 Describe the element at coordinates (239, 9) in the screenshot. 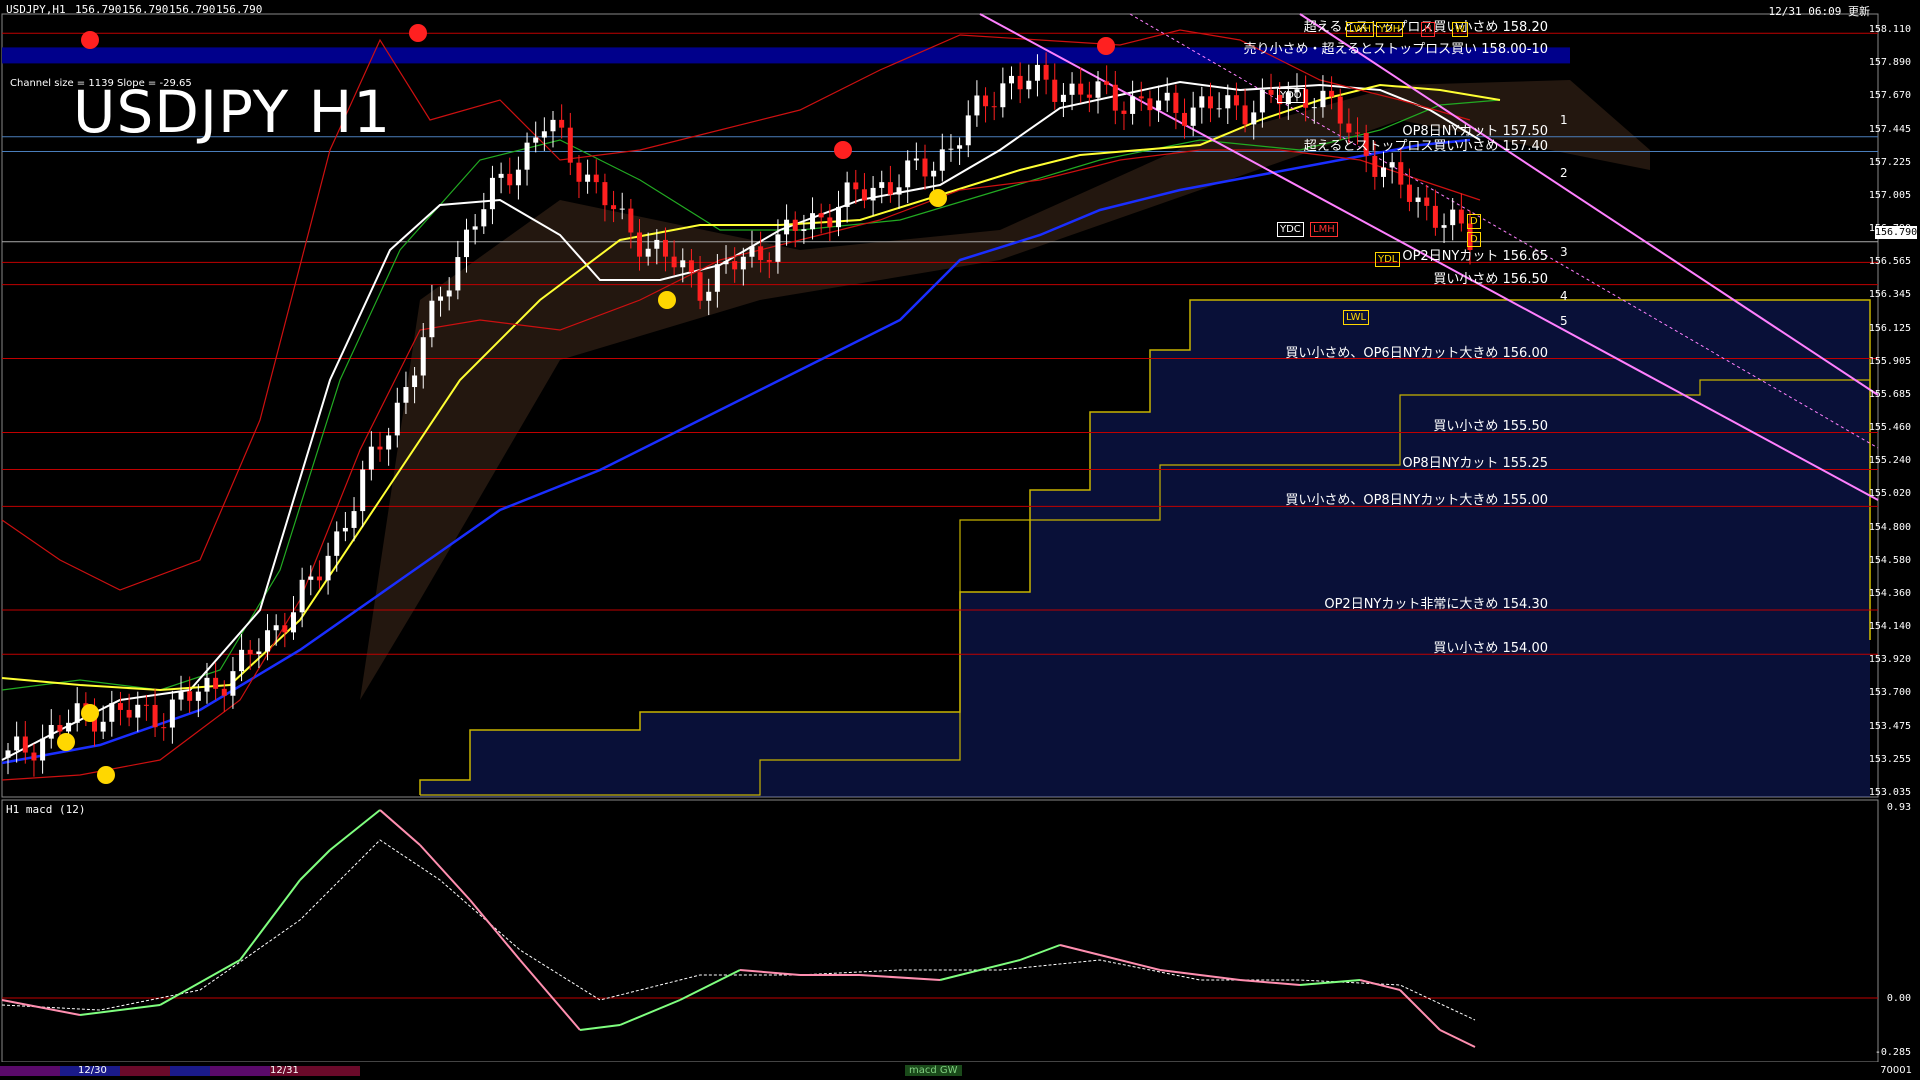

I see `ohlc-close: 156.790` at that location.